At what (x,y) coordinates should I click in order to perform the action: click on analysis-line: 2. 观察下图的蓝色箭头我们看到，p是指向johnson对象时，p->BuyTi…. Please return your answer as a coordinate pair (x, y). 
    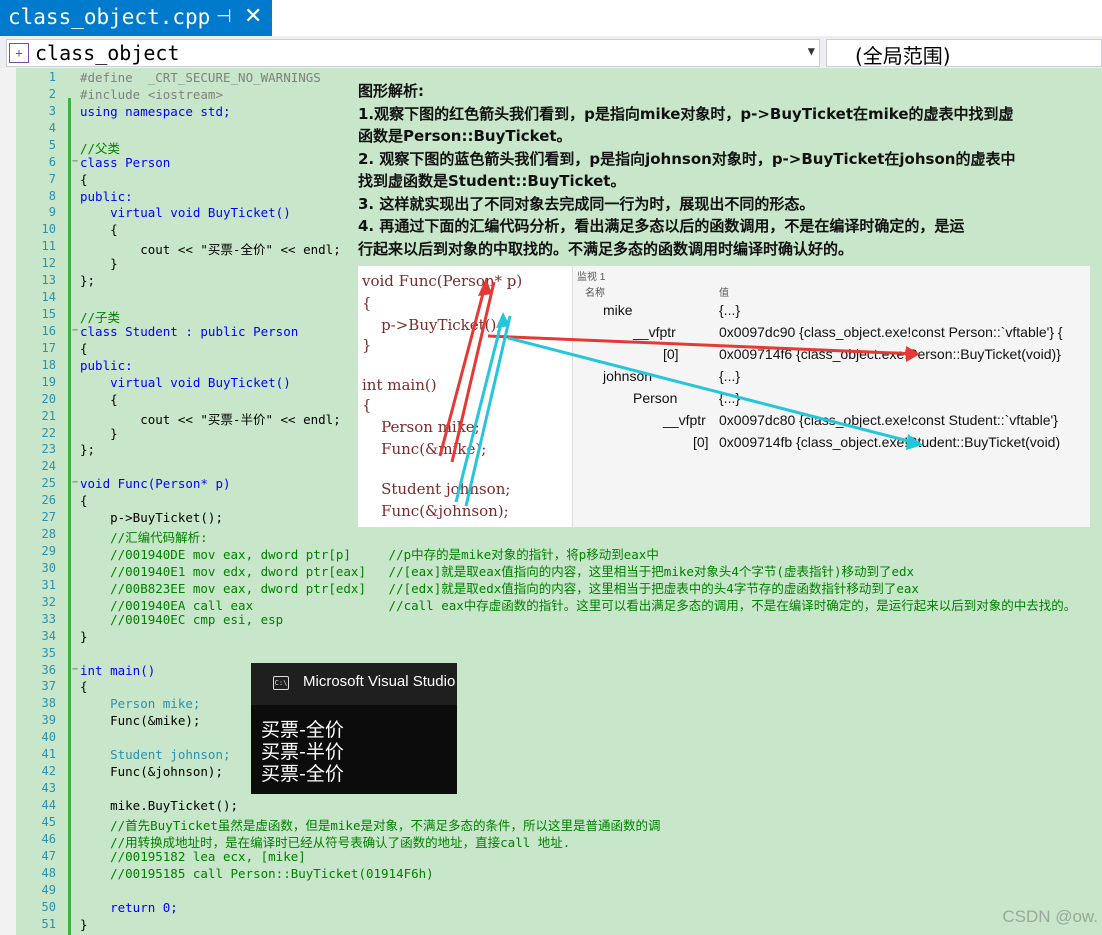
    Looking at the image, I should click on (687, 158).